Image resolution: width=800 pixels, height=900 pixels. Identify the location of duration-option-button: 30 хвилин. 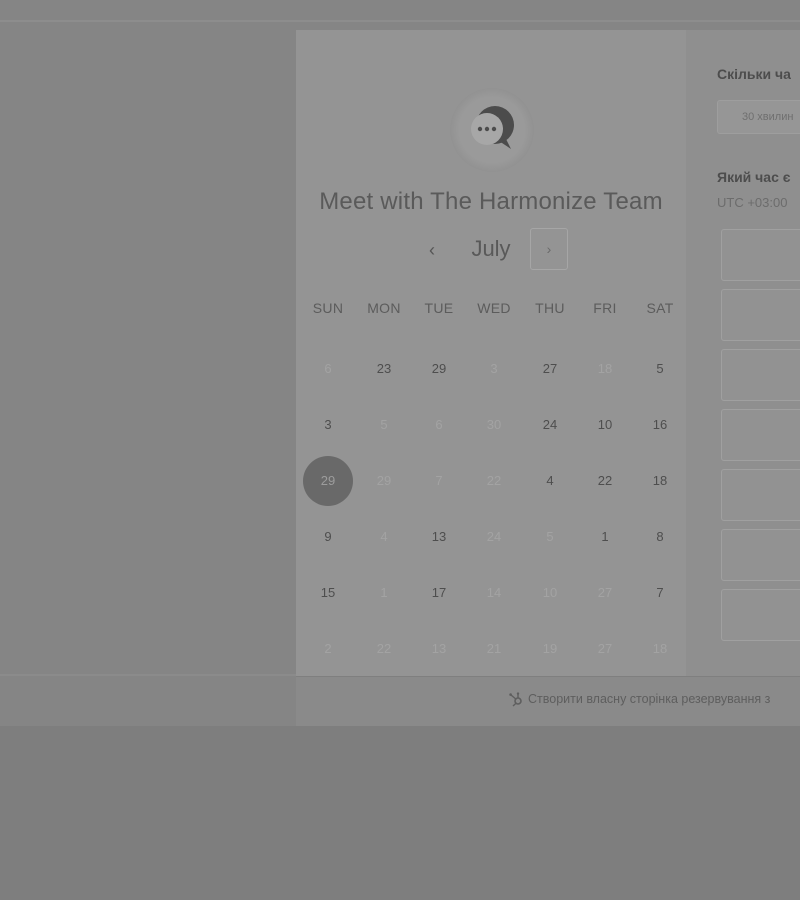
(758, 117).